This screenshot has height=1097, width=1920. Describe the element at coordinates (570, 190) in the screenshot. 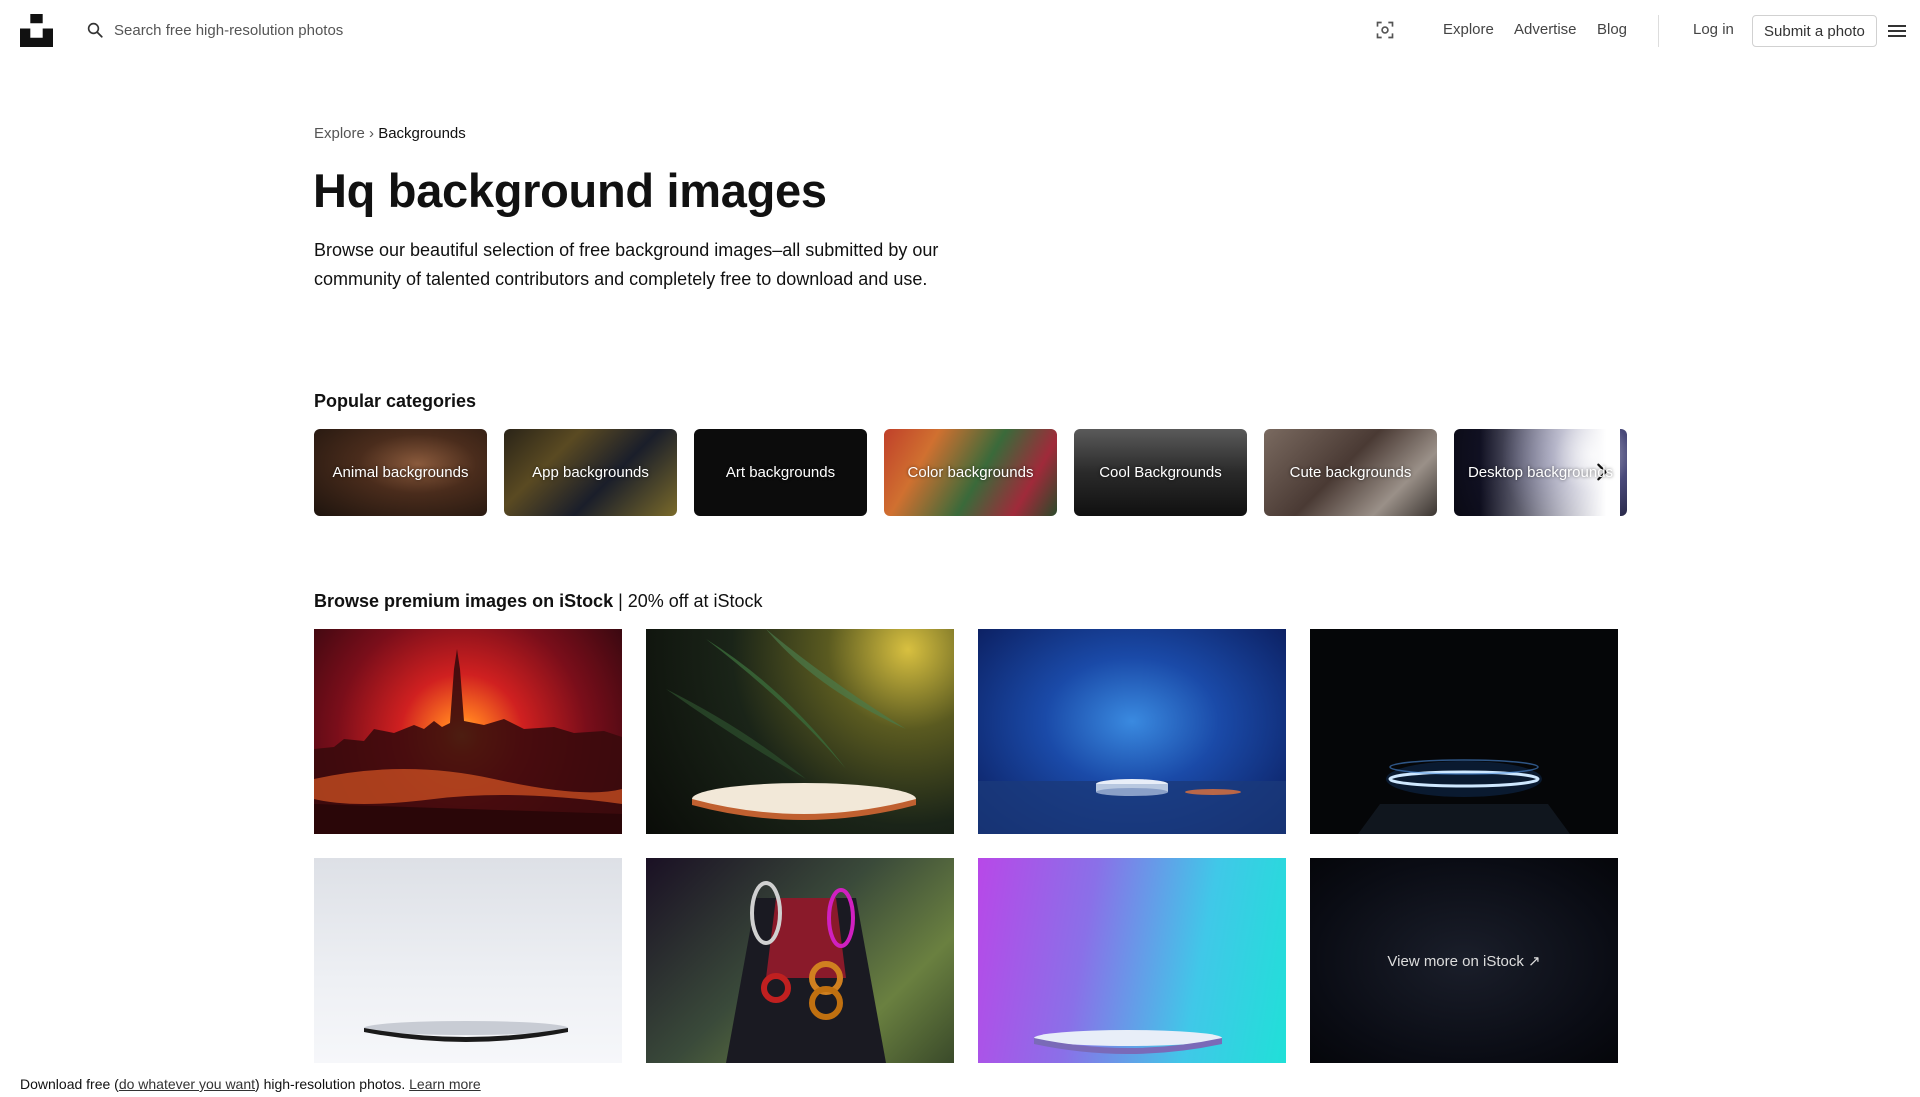

I see `page-title: Hq background images` at that location.